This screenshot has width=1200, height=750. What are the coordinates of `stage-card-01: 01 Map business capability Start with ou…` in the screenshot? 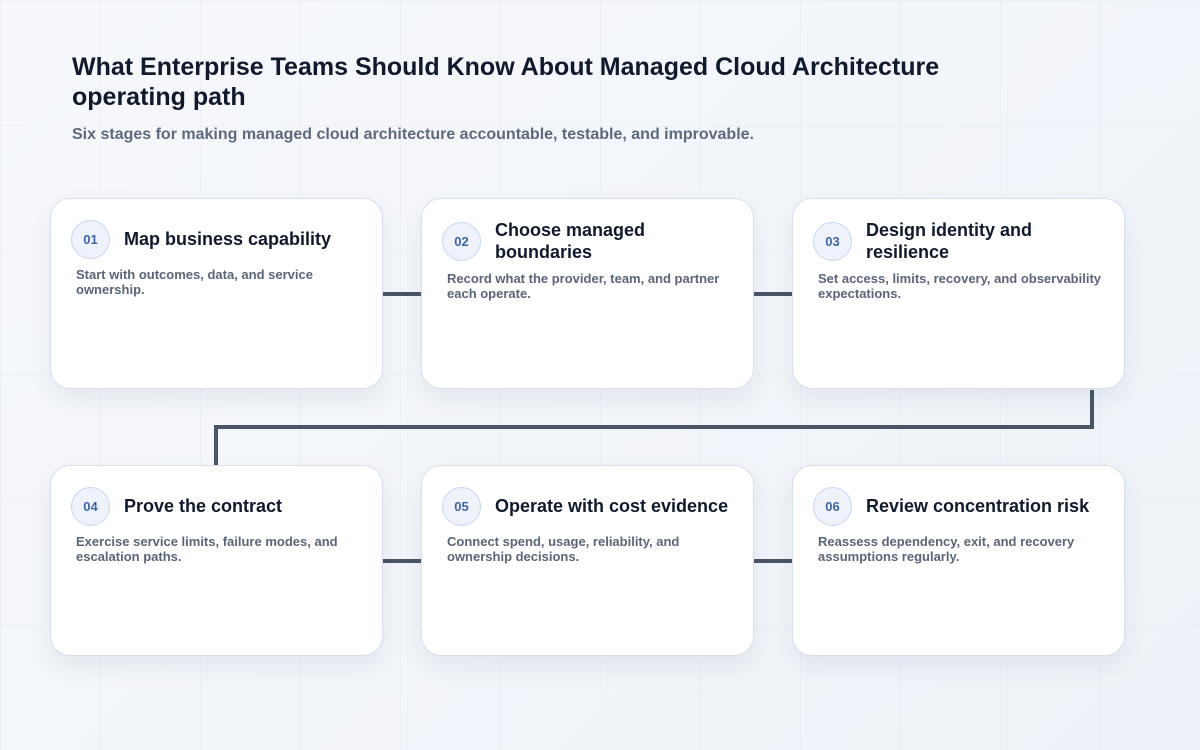 It's located at (216, 293).